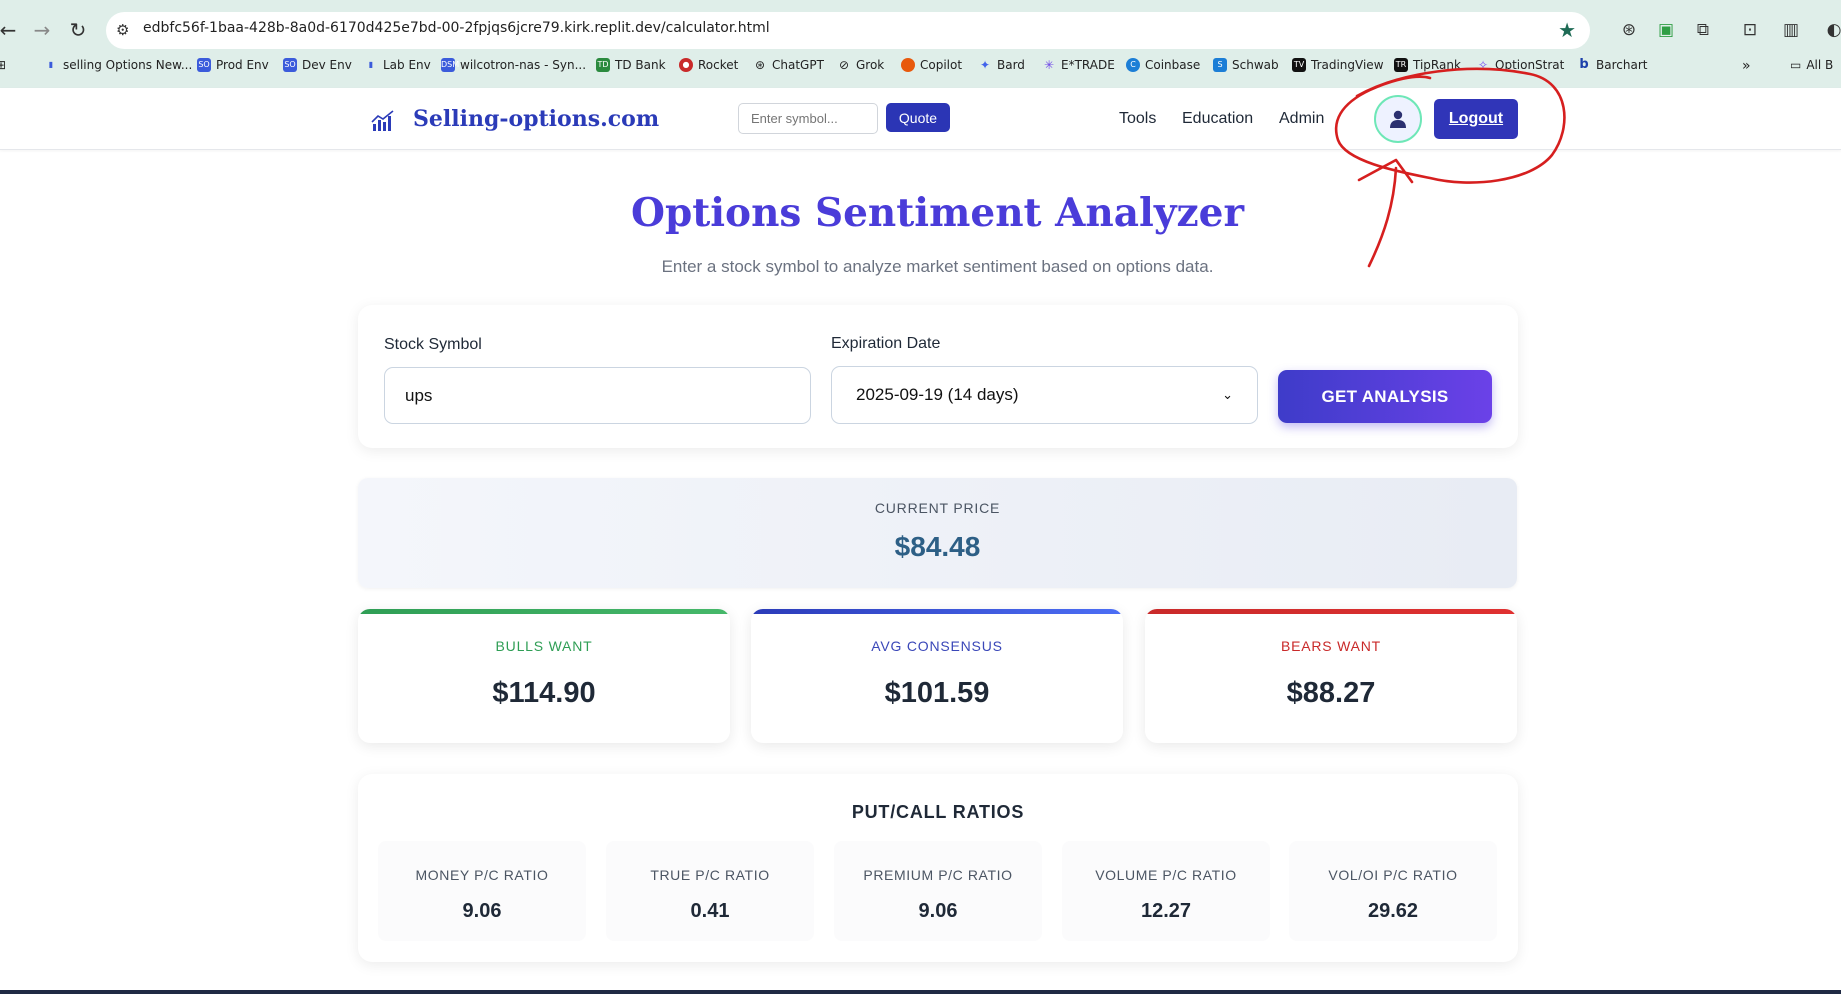 This screenshot has height=994, width=1841. Describe the element at coordinates (544, 646) in the screenshot. I see `bulls-want-label: BULLS WANT` at that location.